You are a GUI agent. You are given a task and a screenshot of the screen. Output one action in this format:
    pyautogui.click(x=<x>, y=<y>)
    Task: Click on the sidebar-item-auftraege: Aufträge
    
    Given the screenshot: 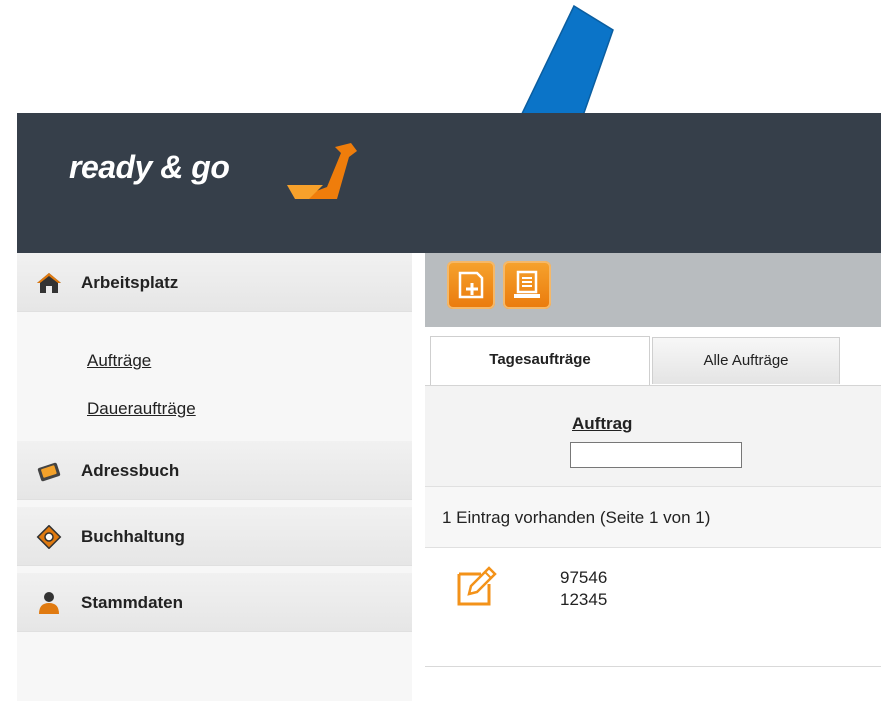 What is the action you would take?
    pyautogui.click(x=119, y=361)
    